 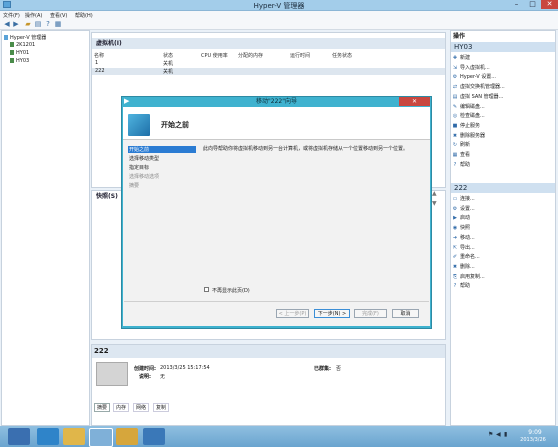 I want to click on action-label: 帮助, so click(x=465, y=164).